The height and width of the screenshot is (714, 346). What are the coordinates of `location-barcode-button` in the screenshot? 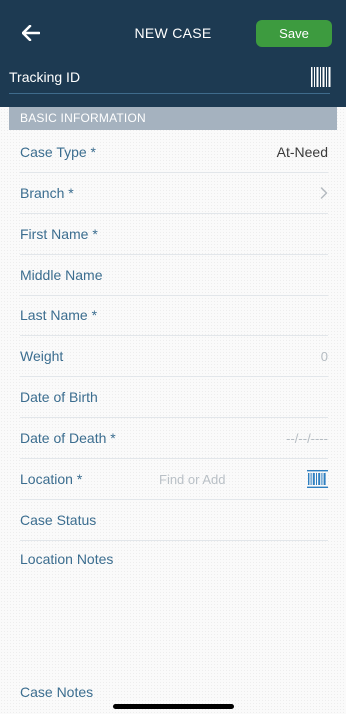 It's located at (317, 479).